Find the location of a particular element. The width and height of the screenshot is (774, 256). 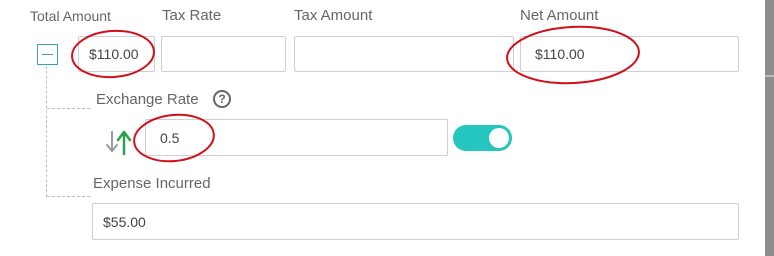

swap-arrows-icon is located at coordinates (119, 142).